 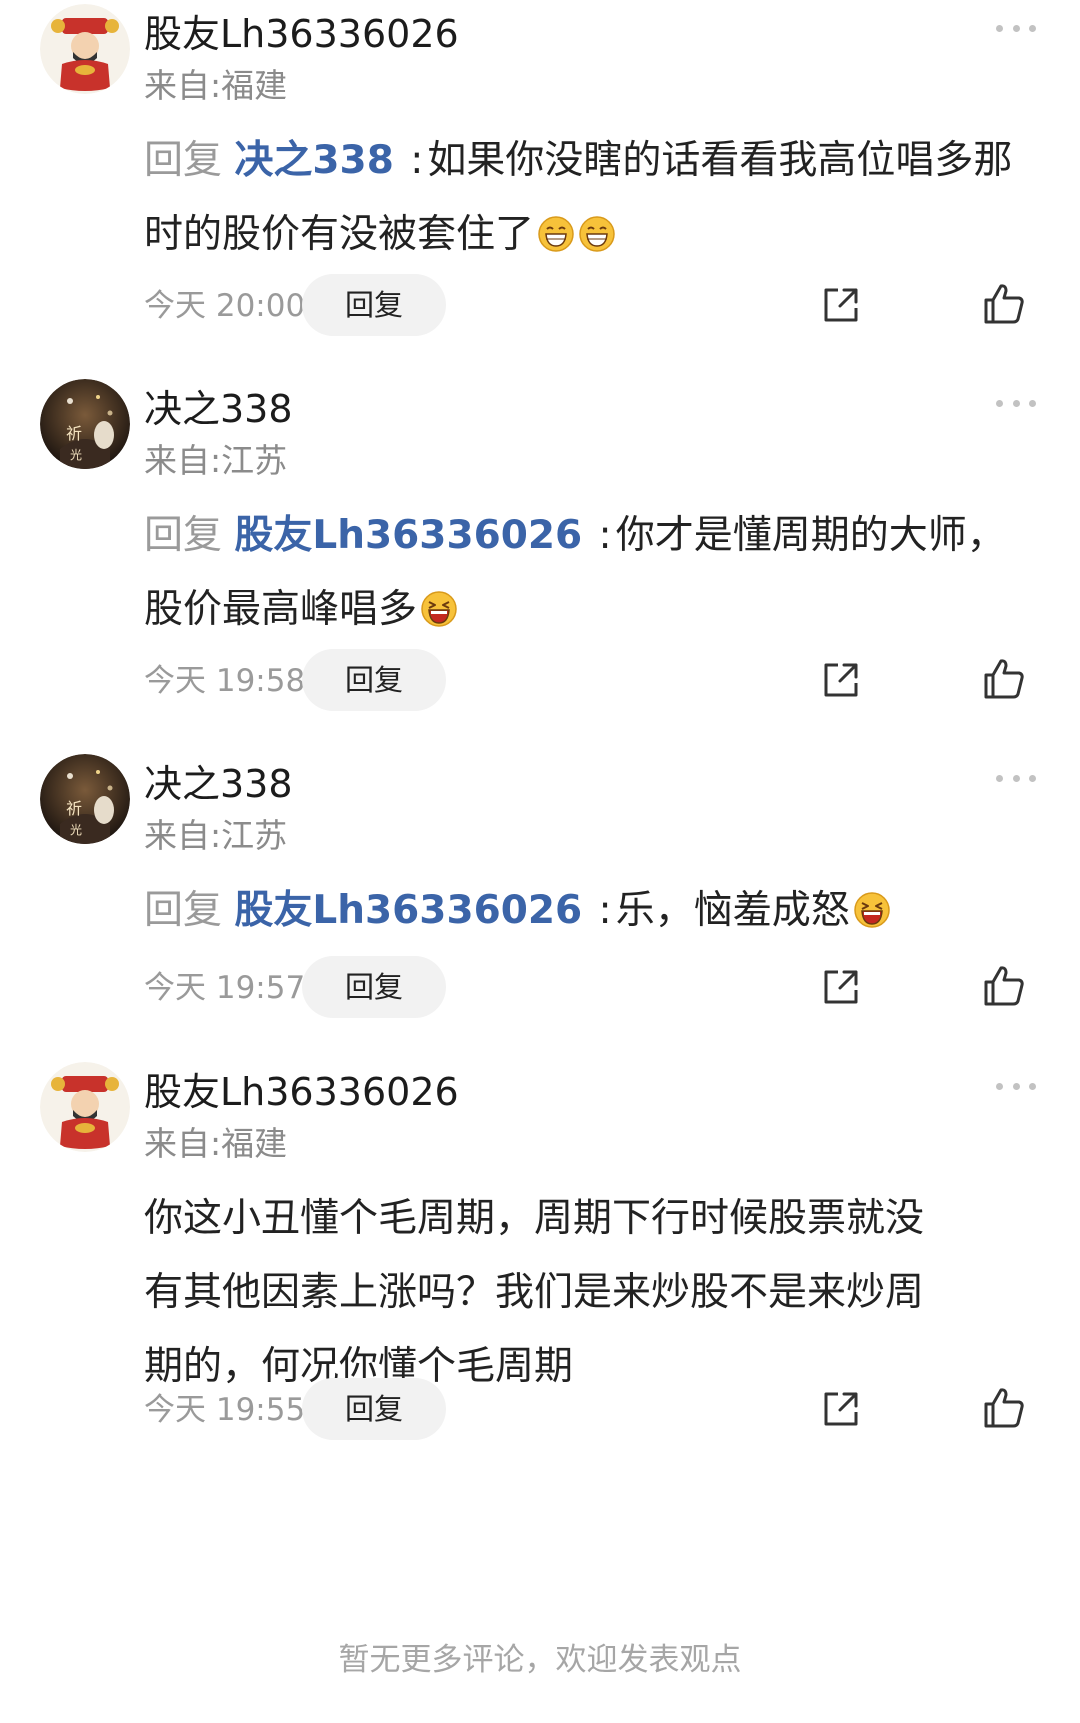 What do you see at coordinates (225, 681) in the screenshot?
I see `timestamp: 今天 19:58` at bounding box center [225, 681].